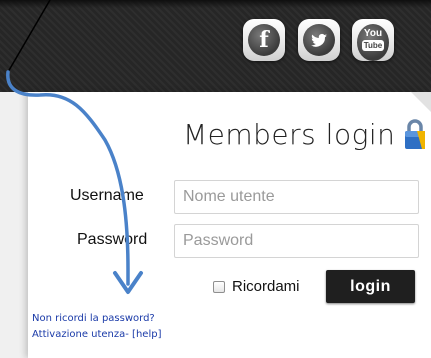 This screenshot has width=431, height=358. Describe the element at coordinates (96, 334) in the screenshot. I see `activation-help-link: Attivazione utenza- [help]` at that location.